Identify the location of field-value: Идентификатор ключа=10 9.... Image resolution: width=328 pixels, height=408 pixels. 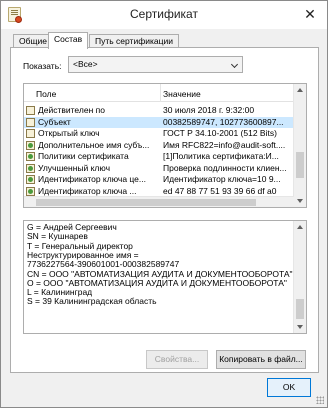
(222, 179).